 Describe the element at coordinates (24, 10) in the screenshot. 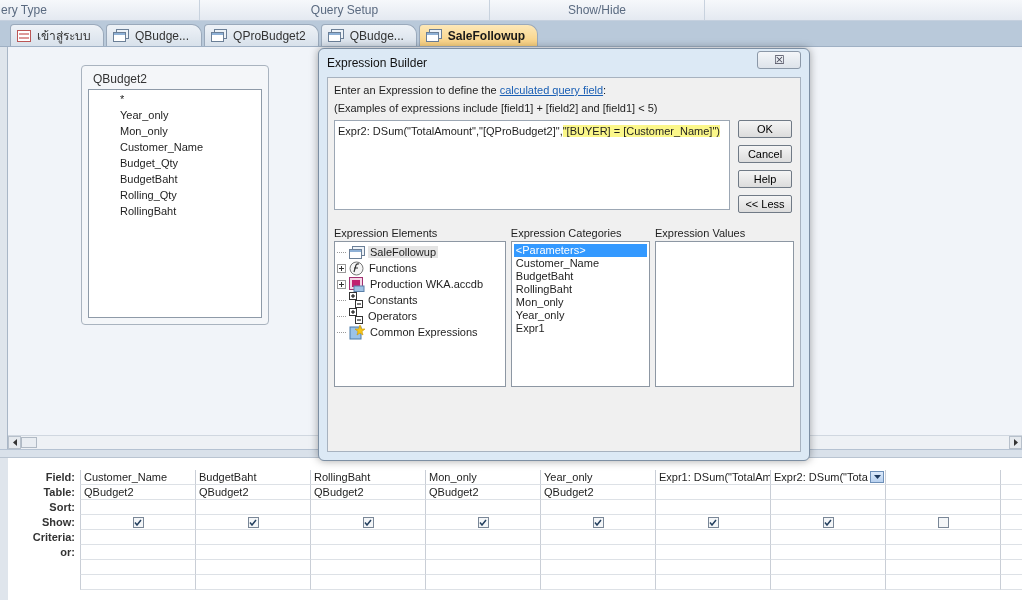

I see `ribbon-group-label: ery Type` at that location.